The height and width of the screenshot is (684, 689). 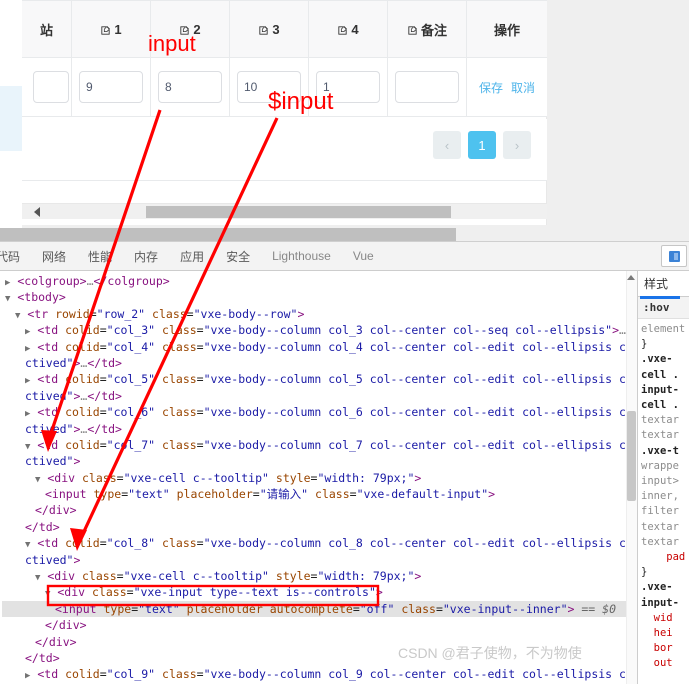 I want to click on tab-security: 安全, so click(x=238, y=256).